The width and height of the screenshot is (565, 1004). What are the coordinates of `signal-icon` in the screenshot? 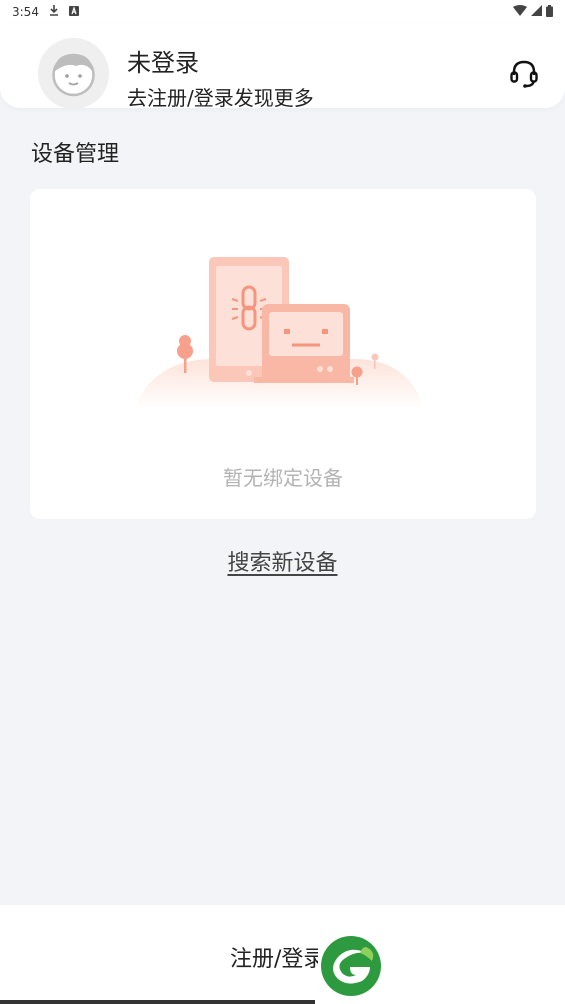 It's located at (536, 12).